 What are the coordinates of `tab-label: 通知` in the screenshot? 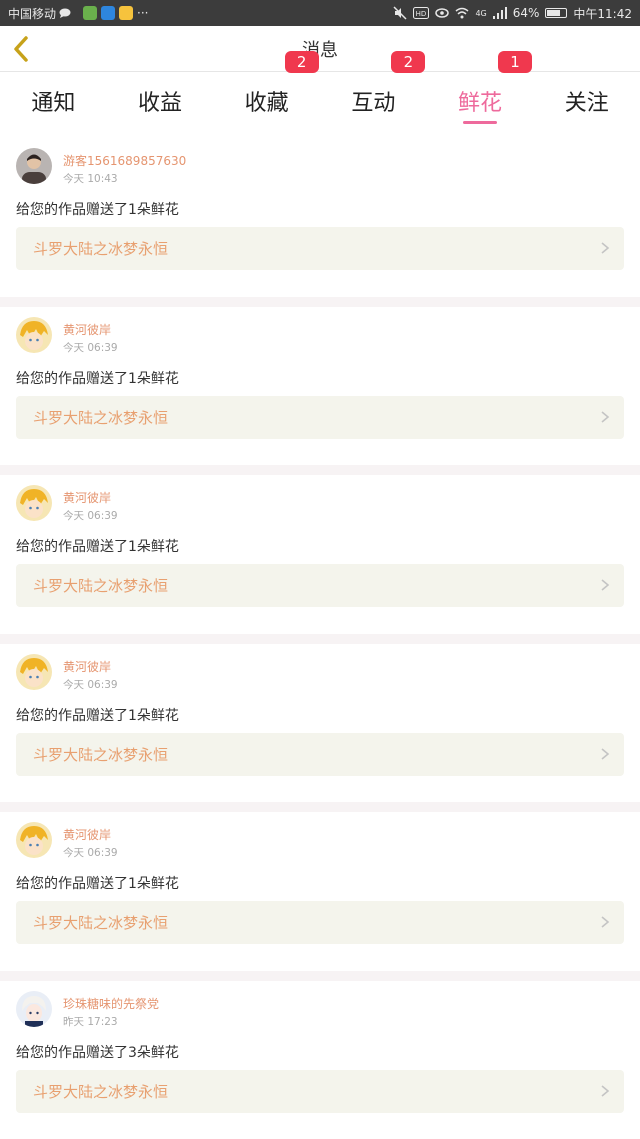 It's located at (53, 103).